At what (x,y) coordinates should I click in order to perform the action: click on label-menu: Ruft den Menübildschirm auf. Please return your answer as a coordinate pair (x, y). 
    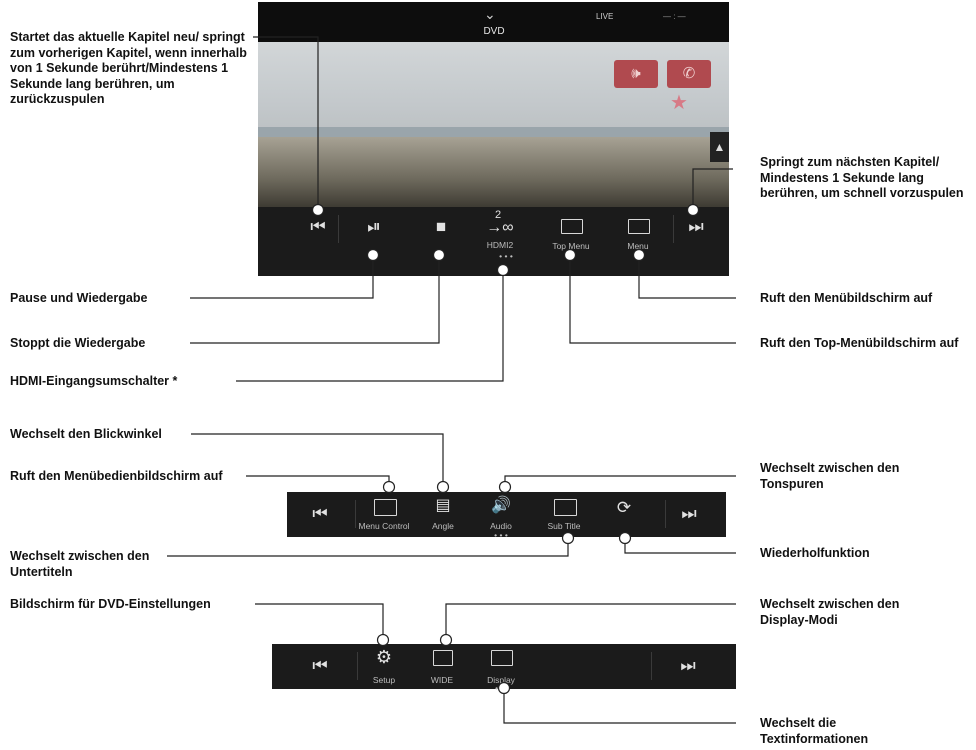
    Looking at the image, I should click on (846, 298).